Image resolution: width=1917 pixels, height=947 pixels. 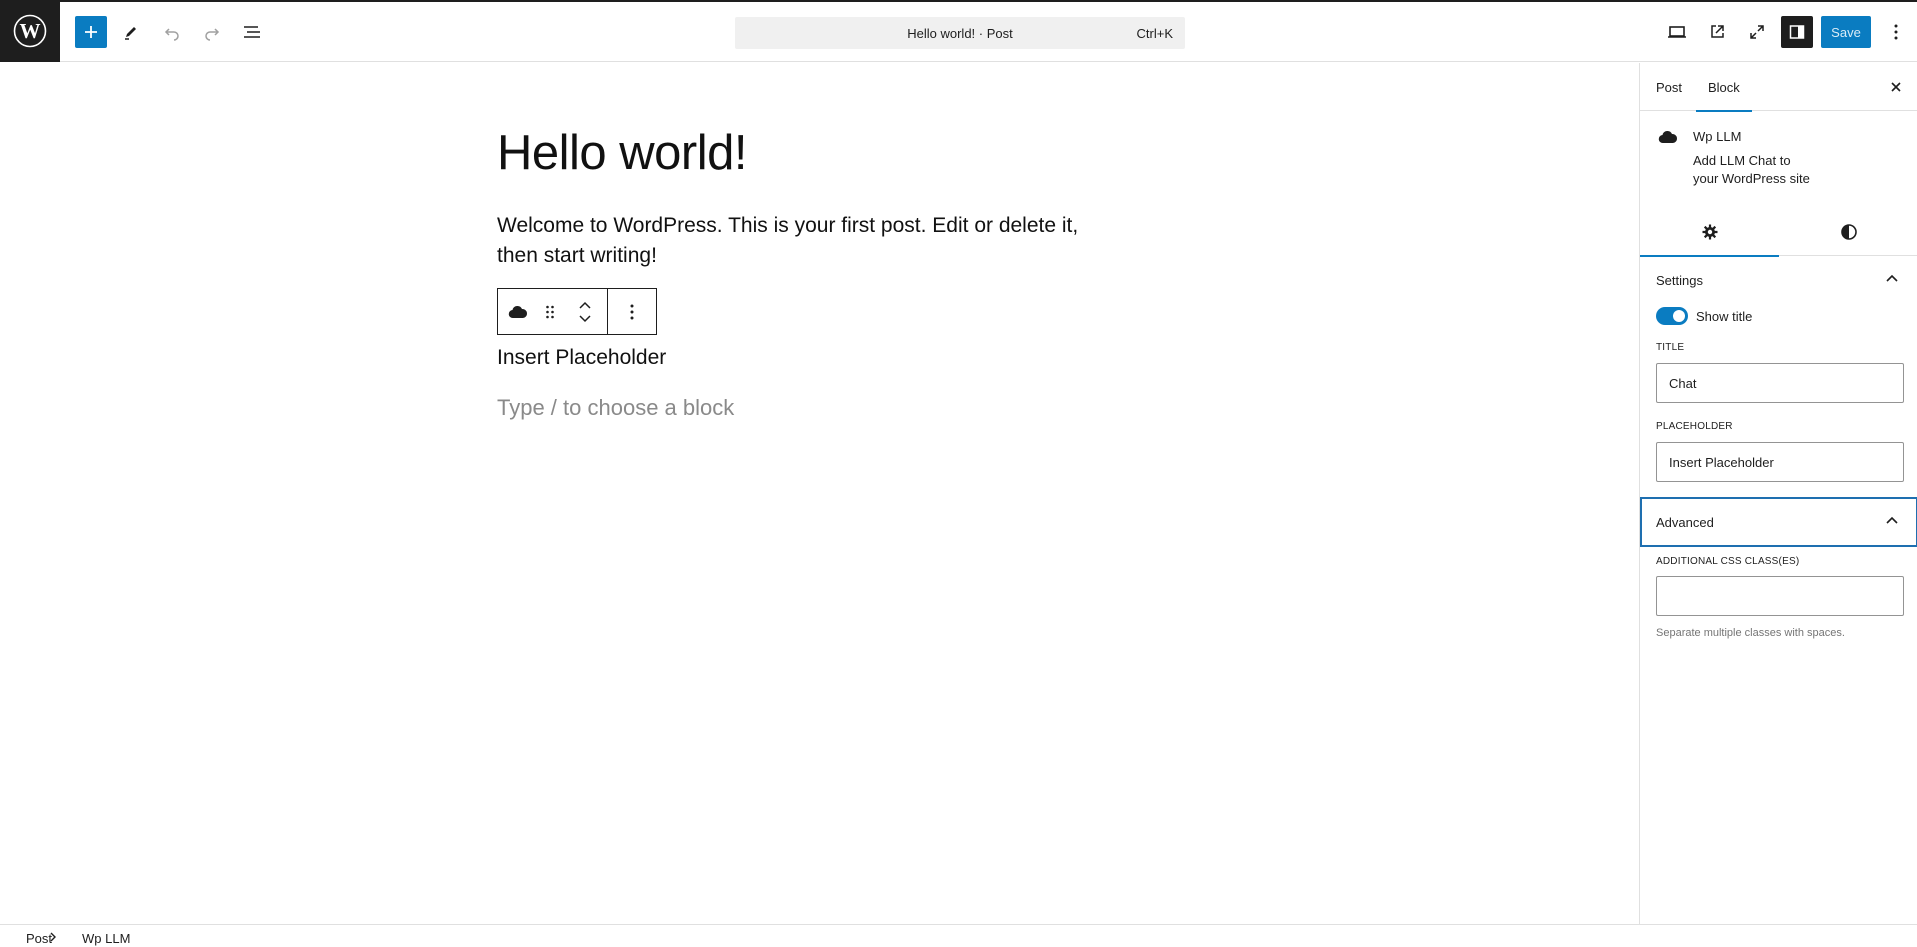 What do you see at coordinates (1728, 561) in the screenshot?
I see `css-class-field-label: ADDITIONAL CSS CLASS(ES)` at bounding box center [1728, 561].